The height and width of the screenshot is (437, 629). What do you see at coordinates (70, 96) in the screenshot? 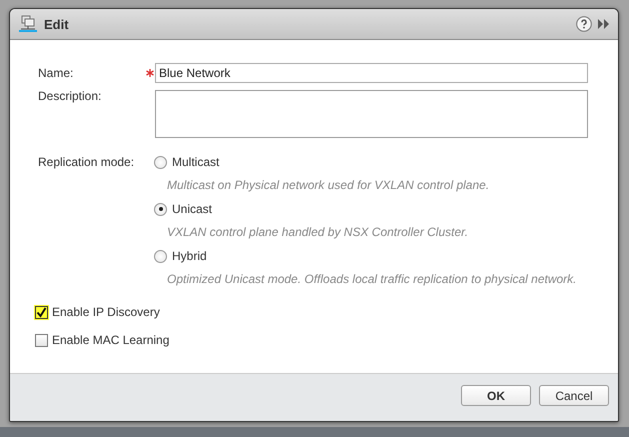
I see `field-label: Description:` at bounding box center [70, 96].